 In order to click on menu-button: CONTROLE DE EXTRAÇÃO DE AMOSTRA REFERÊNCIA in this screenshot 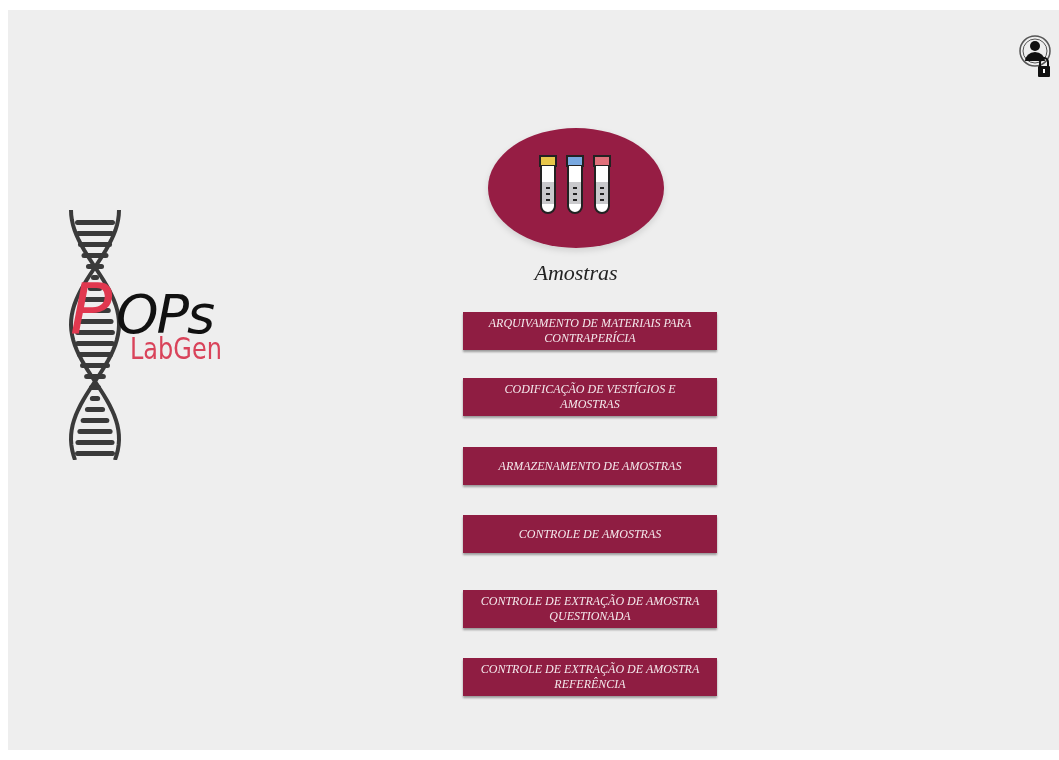, I will do `click(590, 677)`.